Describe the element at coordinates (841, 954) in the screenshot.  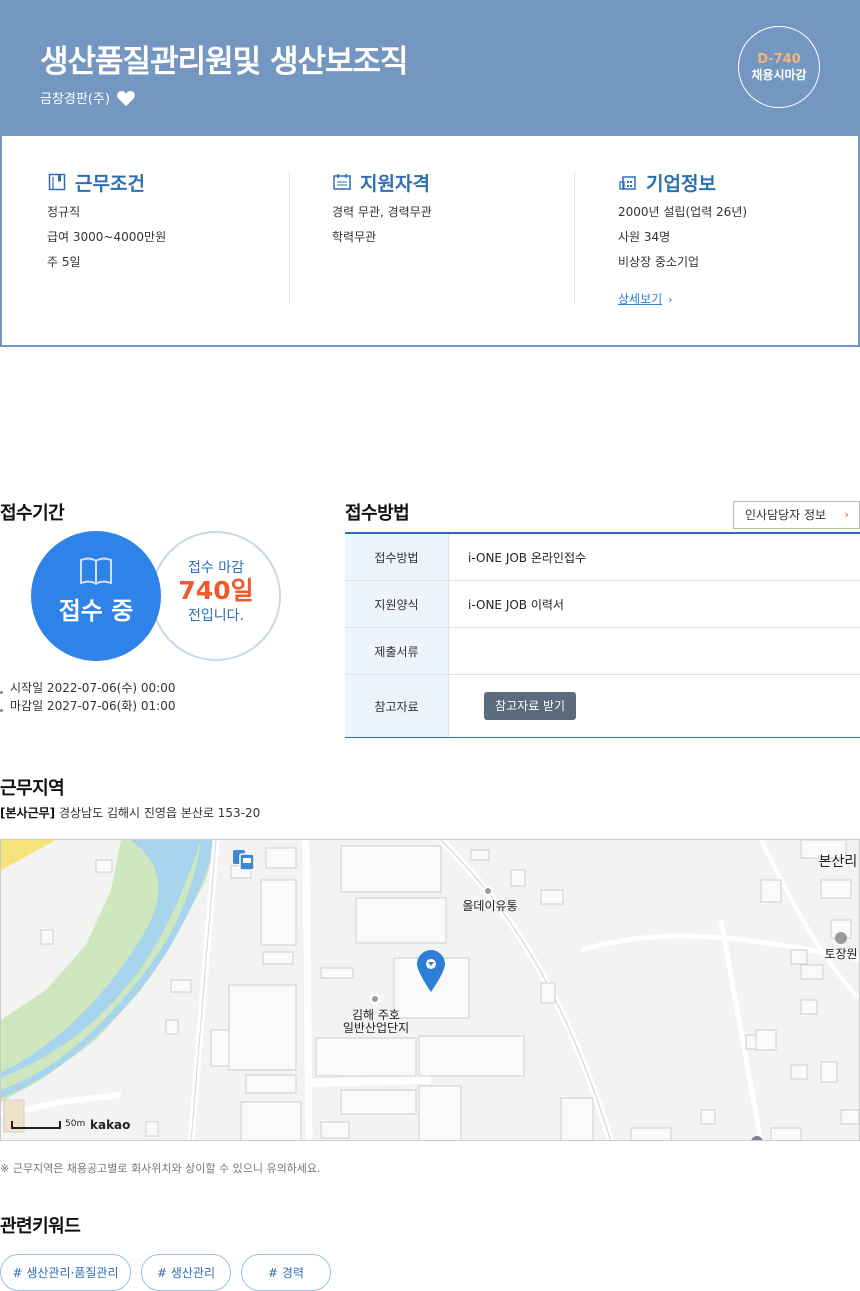
I see `map-label-place: 토장원` at that location.